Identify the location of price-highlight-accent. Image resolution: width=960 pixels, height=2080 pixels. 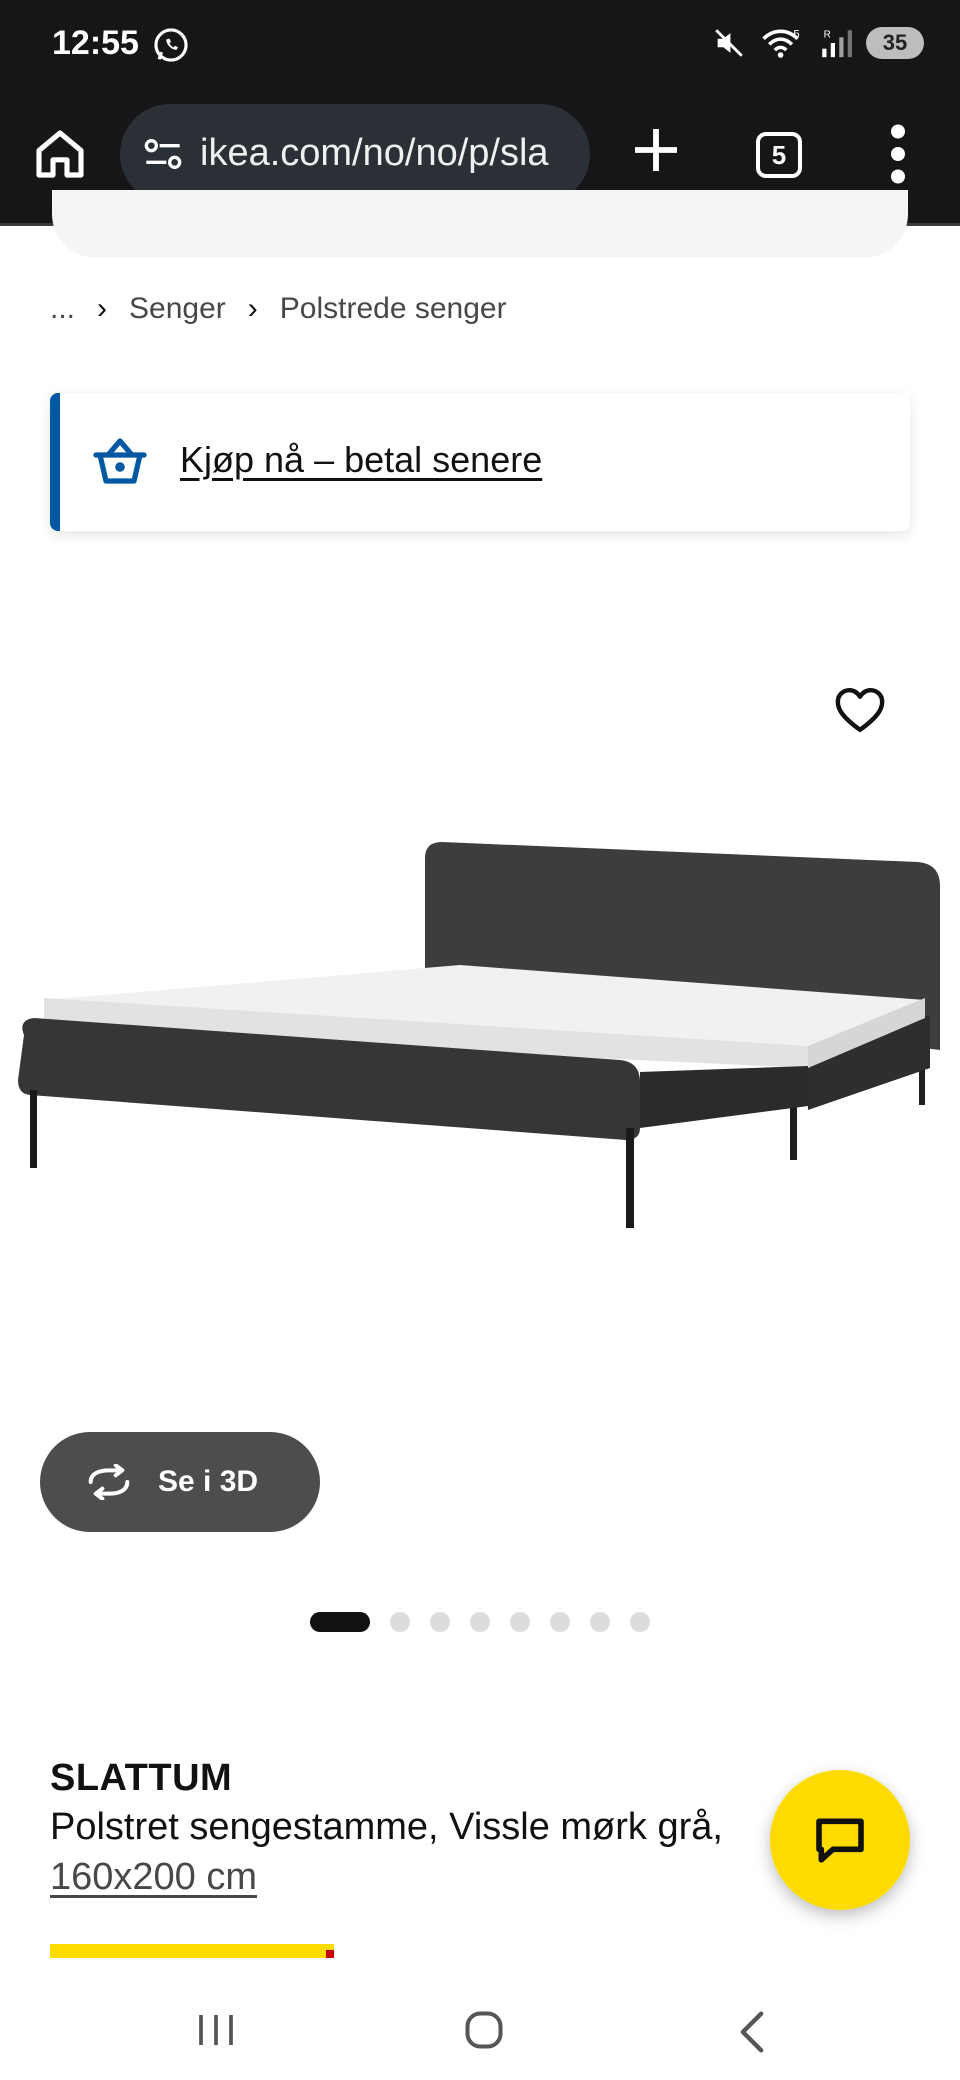
(330, 1954).